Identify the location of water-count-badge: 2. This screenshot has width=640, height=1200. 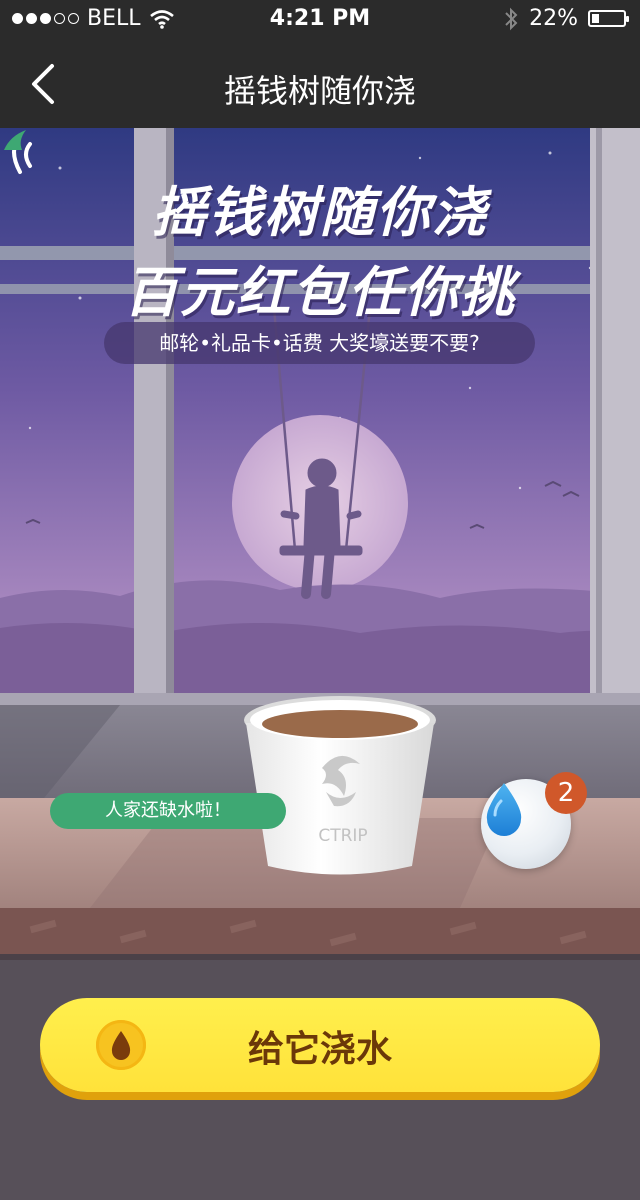
(566, 793).